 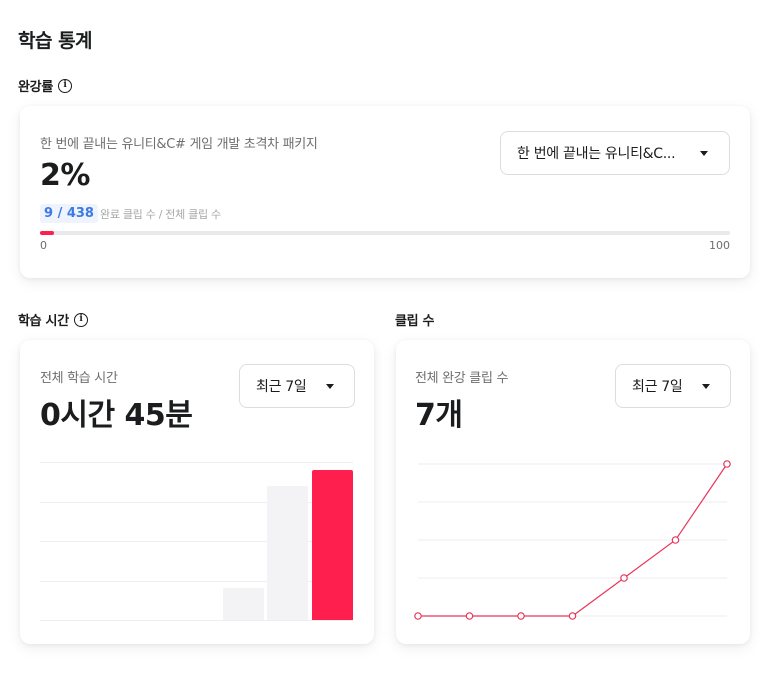 What do you see at coordinates (79, 378) in the screenshot?
I see `study-time-caption: 전체 학습 시간` at bounding box center [79, 378].